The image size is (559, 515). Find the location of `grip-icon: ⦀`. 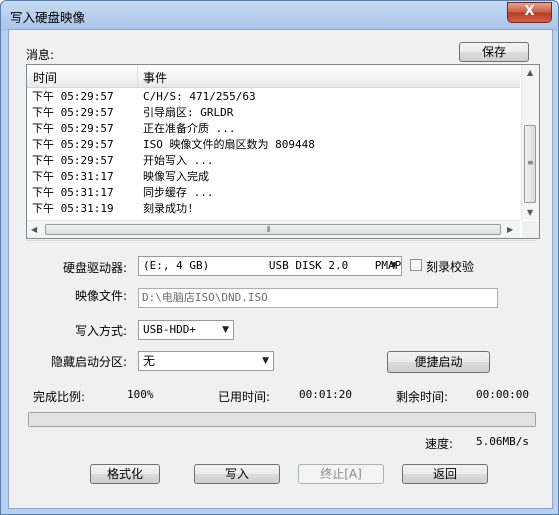

grip-icon: ⦀ is located at coordinates (269, 229).